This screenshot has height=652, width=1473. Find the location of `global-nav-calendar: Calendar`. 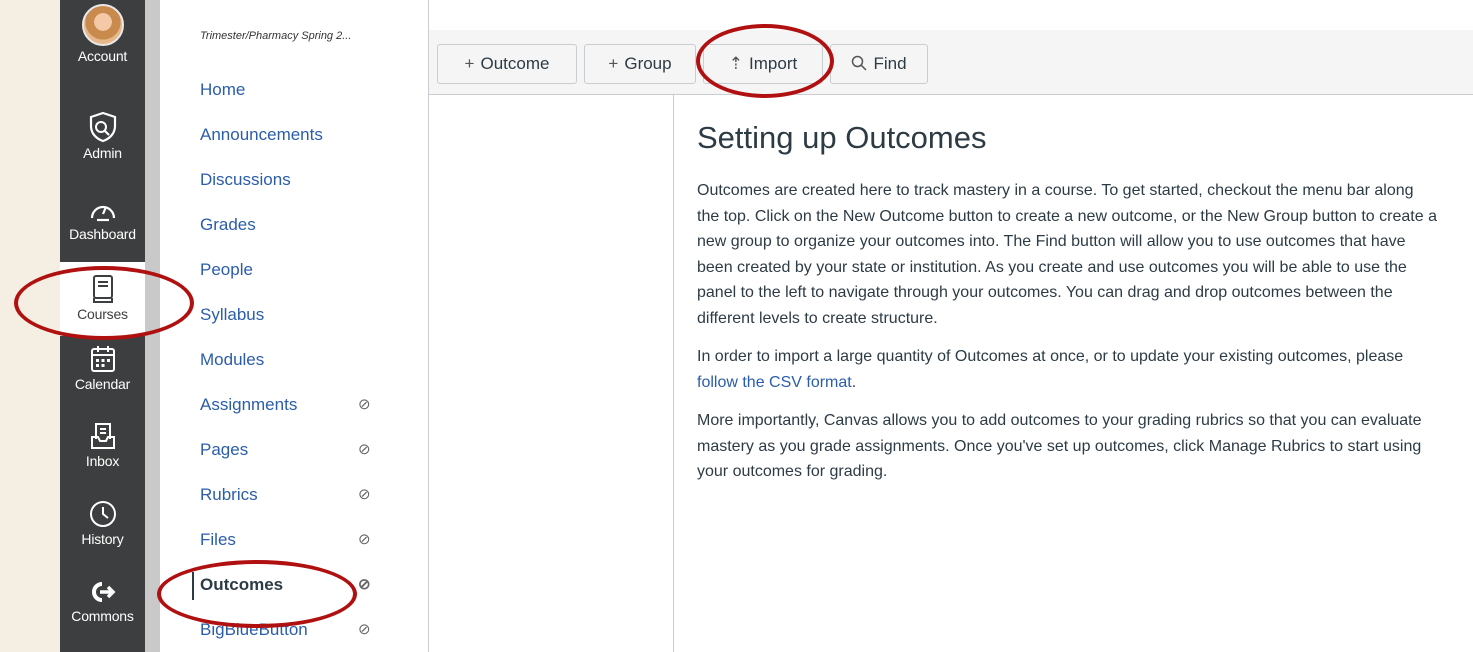

global-nav-calendar: Calendar is located at coordinates (102, 368).